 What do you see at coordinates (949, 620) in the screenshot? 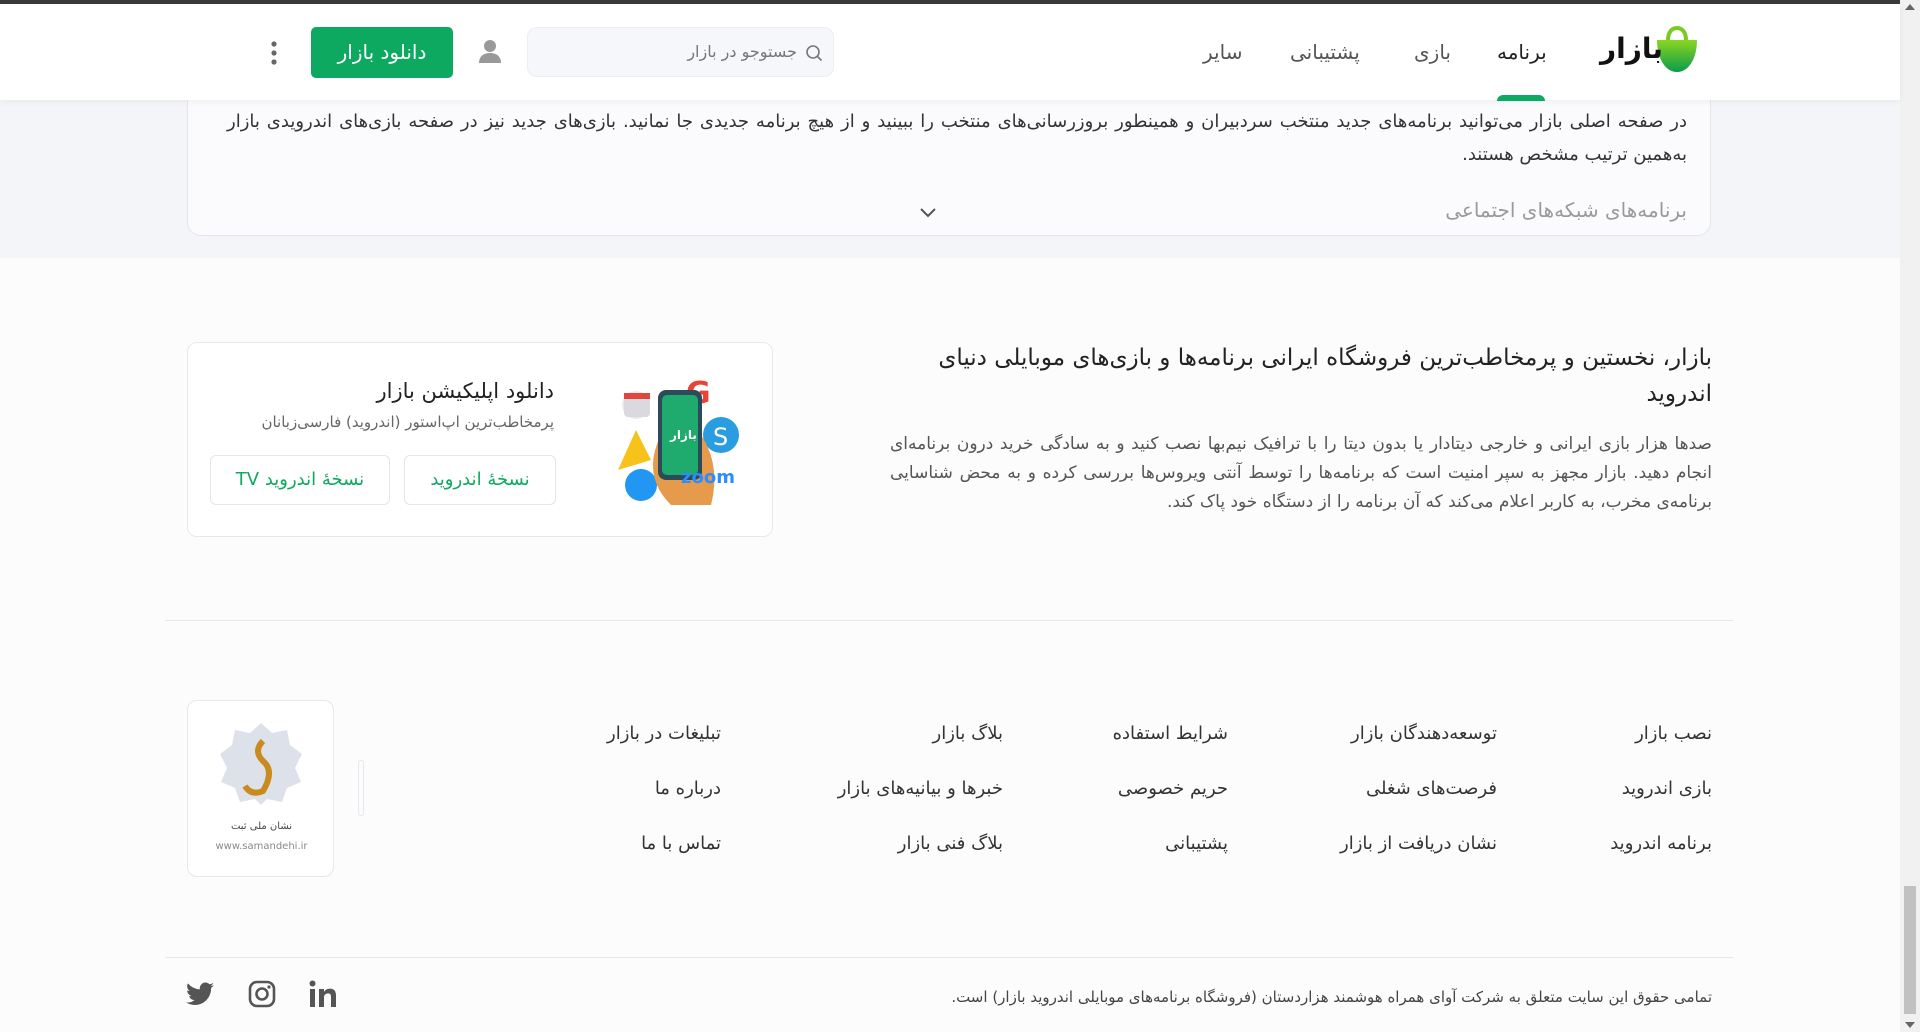
I see `footer-divider` at bounding box center [949, 620].